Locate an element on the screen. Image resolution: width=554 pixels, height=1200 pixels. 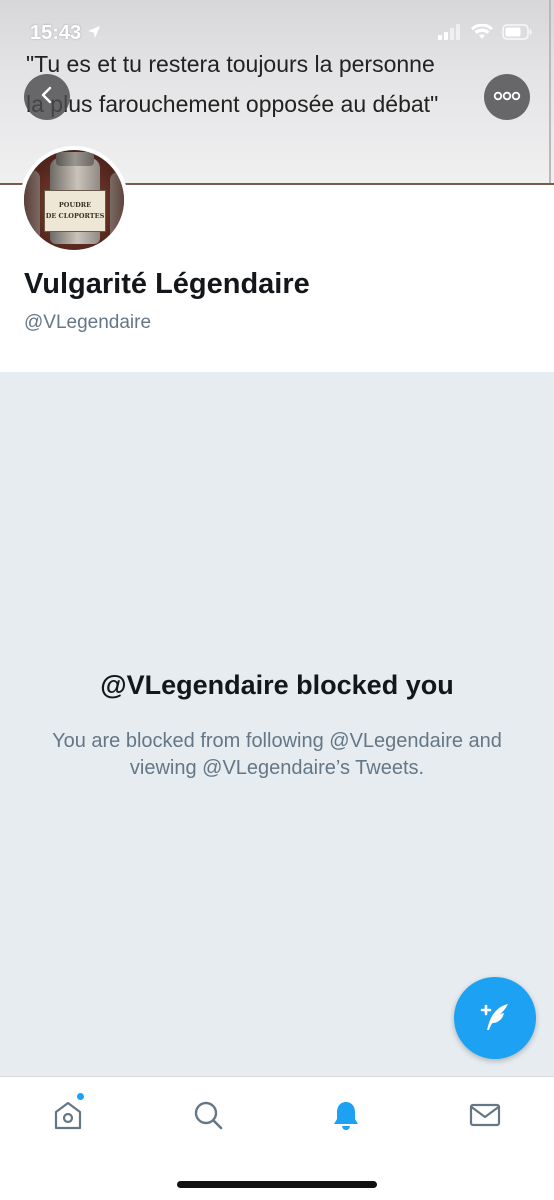
profile-display-name: Vulgarité Légendaire is located at coordinates (167, 284).